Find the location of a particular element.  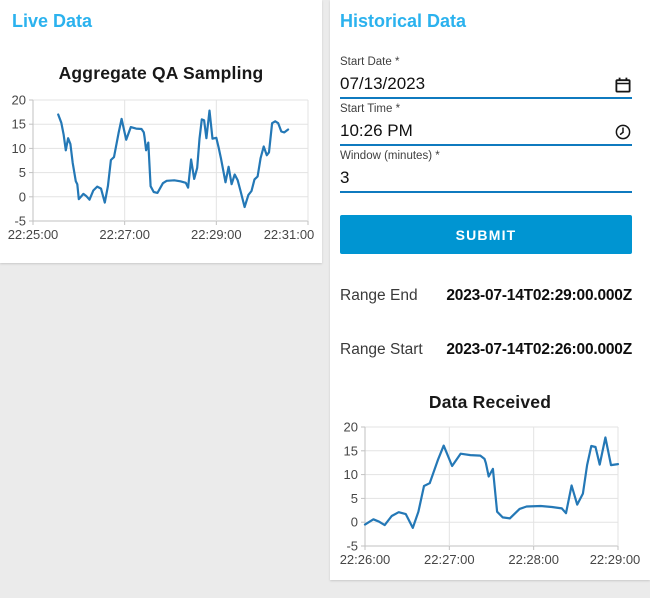

start-time-input is located at coordinates (486, 132).